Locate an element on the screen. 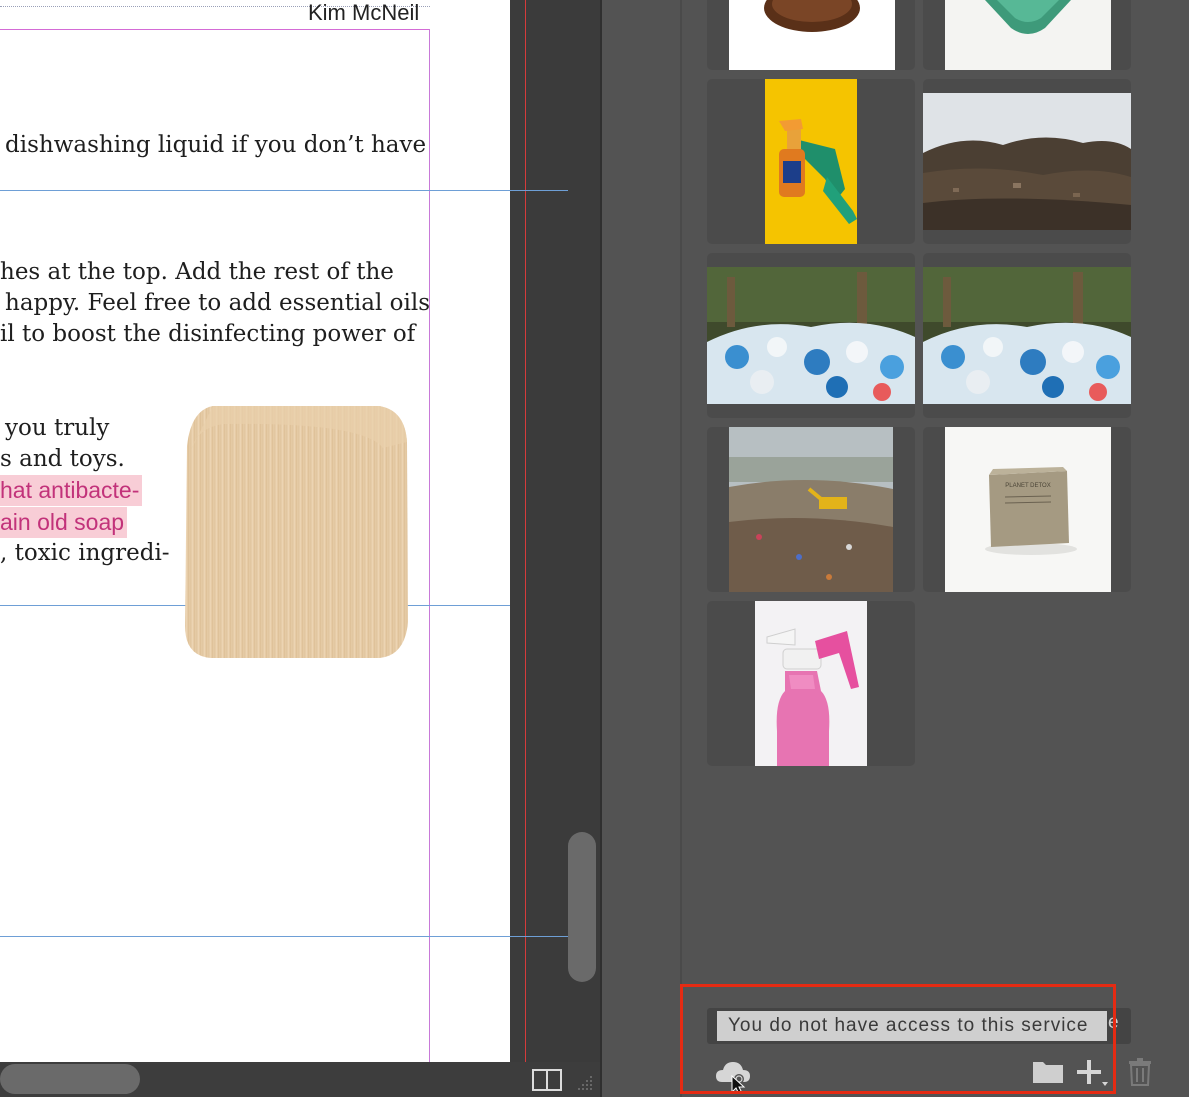 The image size is (1189, 1097). body-text-line: dishwashing liquid if you don’t have is located at coordinates (215, 145).